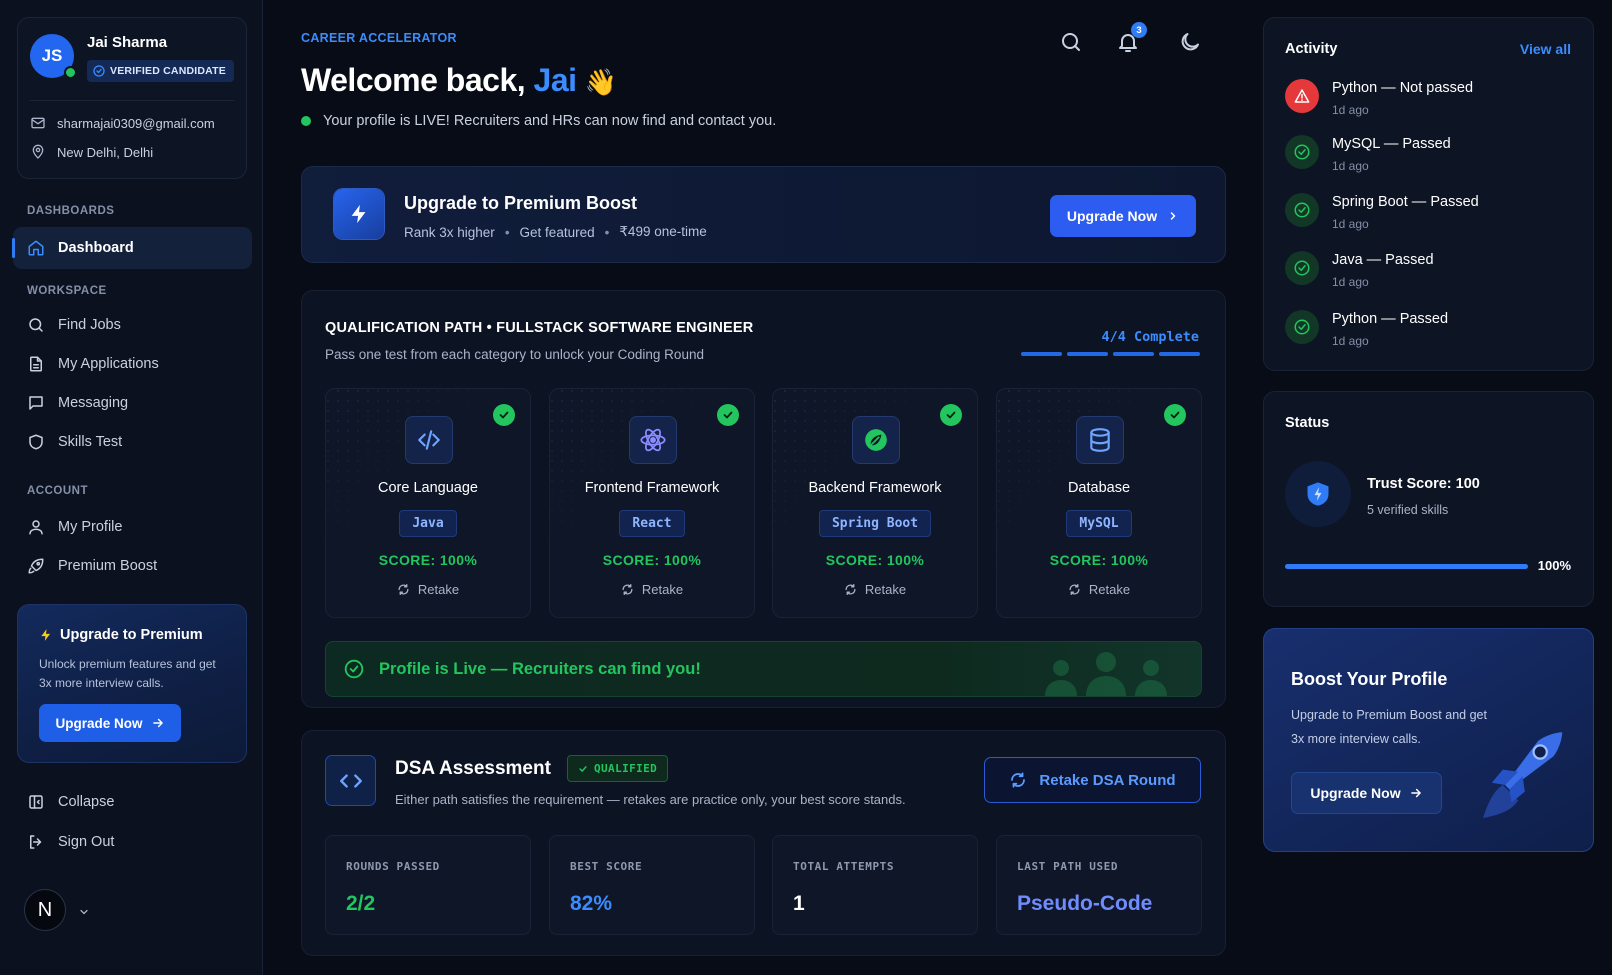  Describe the element at coordinates (1405, 202) in the screenshot. I see `activity-label: Spring Boot — Passed` at that location.